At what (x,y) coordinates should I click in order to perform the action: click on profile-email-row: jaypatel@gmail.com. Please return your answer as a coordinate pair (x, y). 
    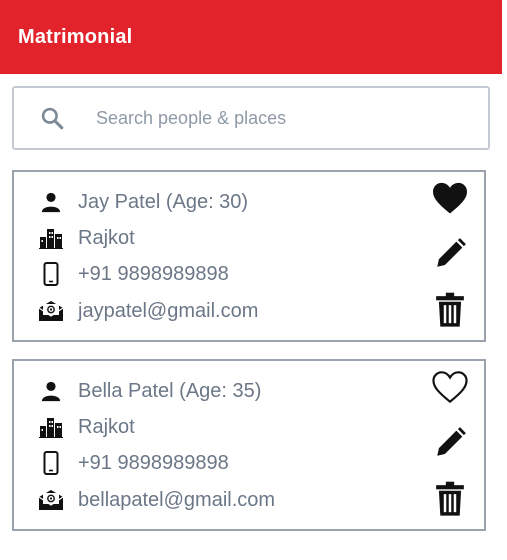
    Looking at the image, I should click on (148, 311).